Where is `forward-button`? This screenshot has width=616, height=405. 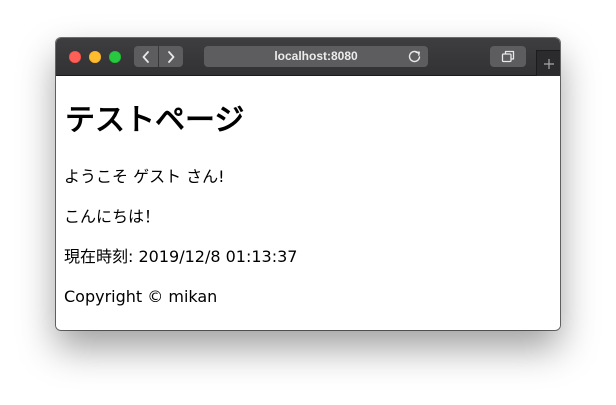
forward-button is located at coordinates (171, 56).